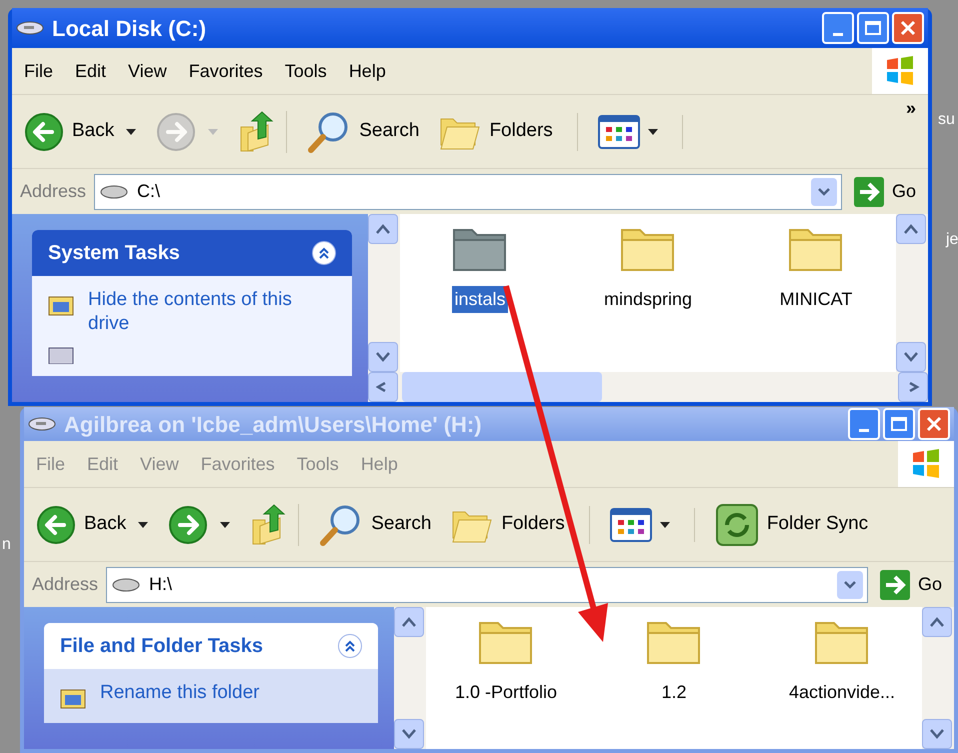 Image resolution: width=958 pixels, height=753 pixels. I want to click on more-button: », so click(911, 108).